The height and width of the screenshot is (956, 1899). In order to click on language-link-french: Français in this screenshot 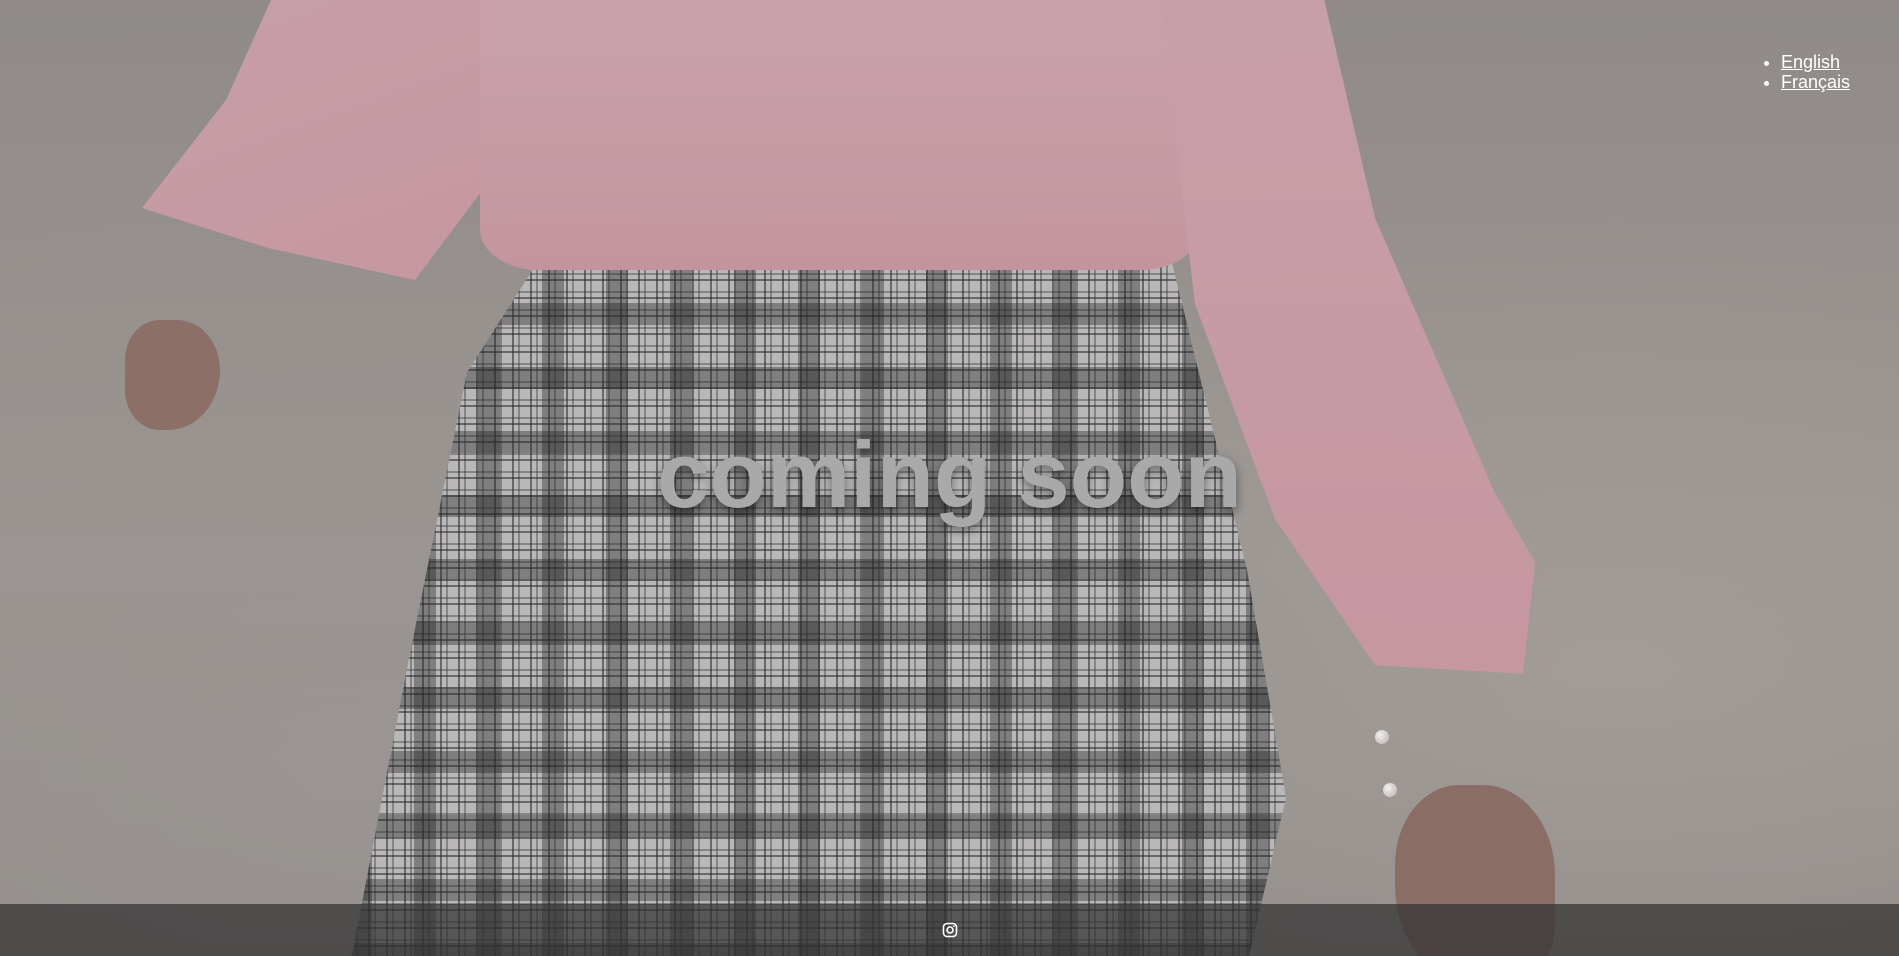, I will do `click(1815, 82)`.